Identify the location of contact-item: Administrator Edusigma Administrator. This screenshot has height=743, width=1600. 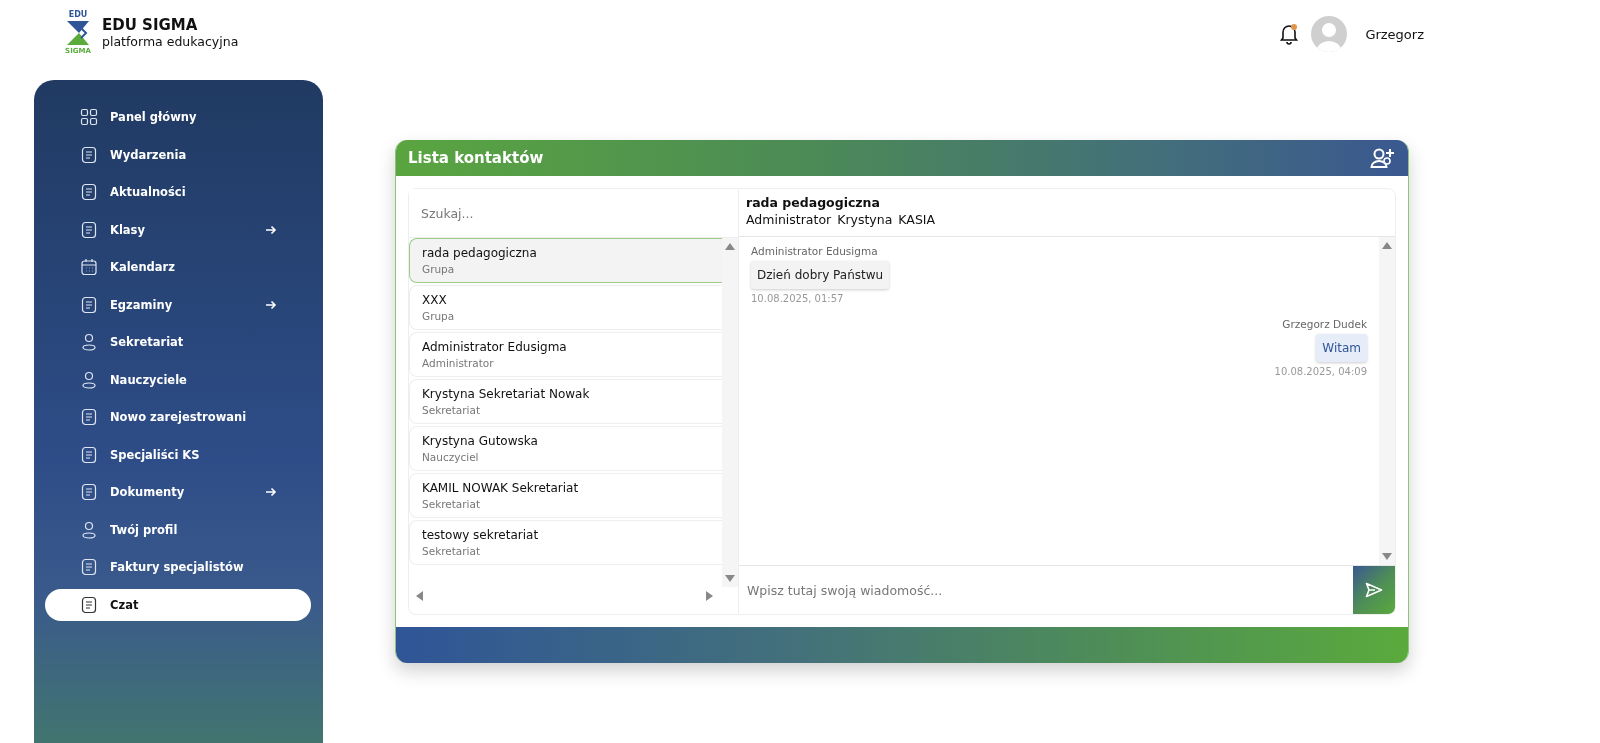
(565, 354).